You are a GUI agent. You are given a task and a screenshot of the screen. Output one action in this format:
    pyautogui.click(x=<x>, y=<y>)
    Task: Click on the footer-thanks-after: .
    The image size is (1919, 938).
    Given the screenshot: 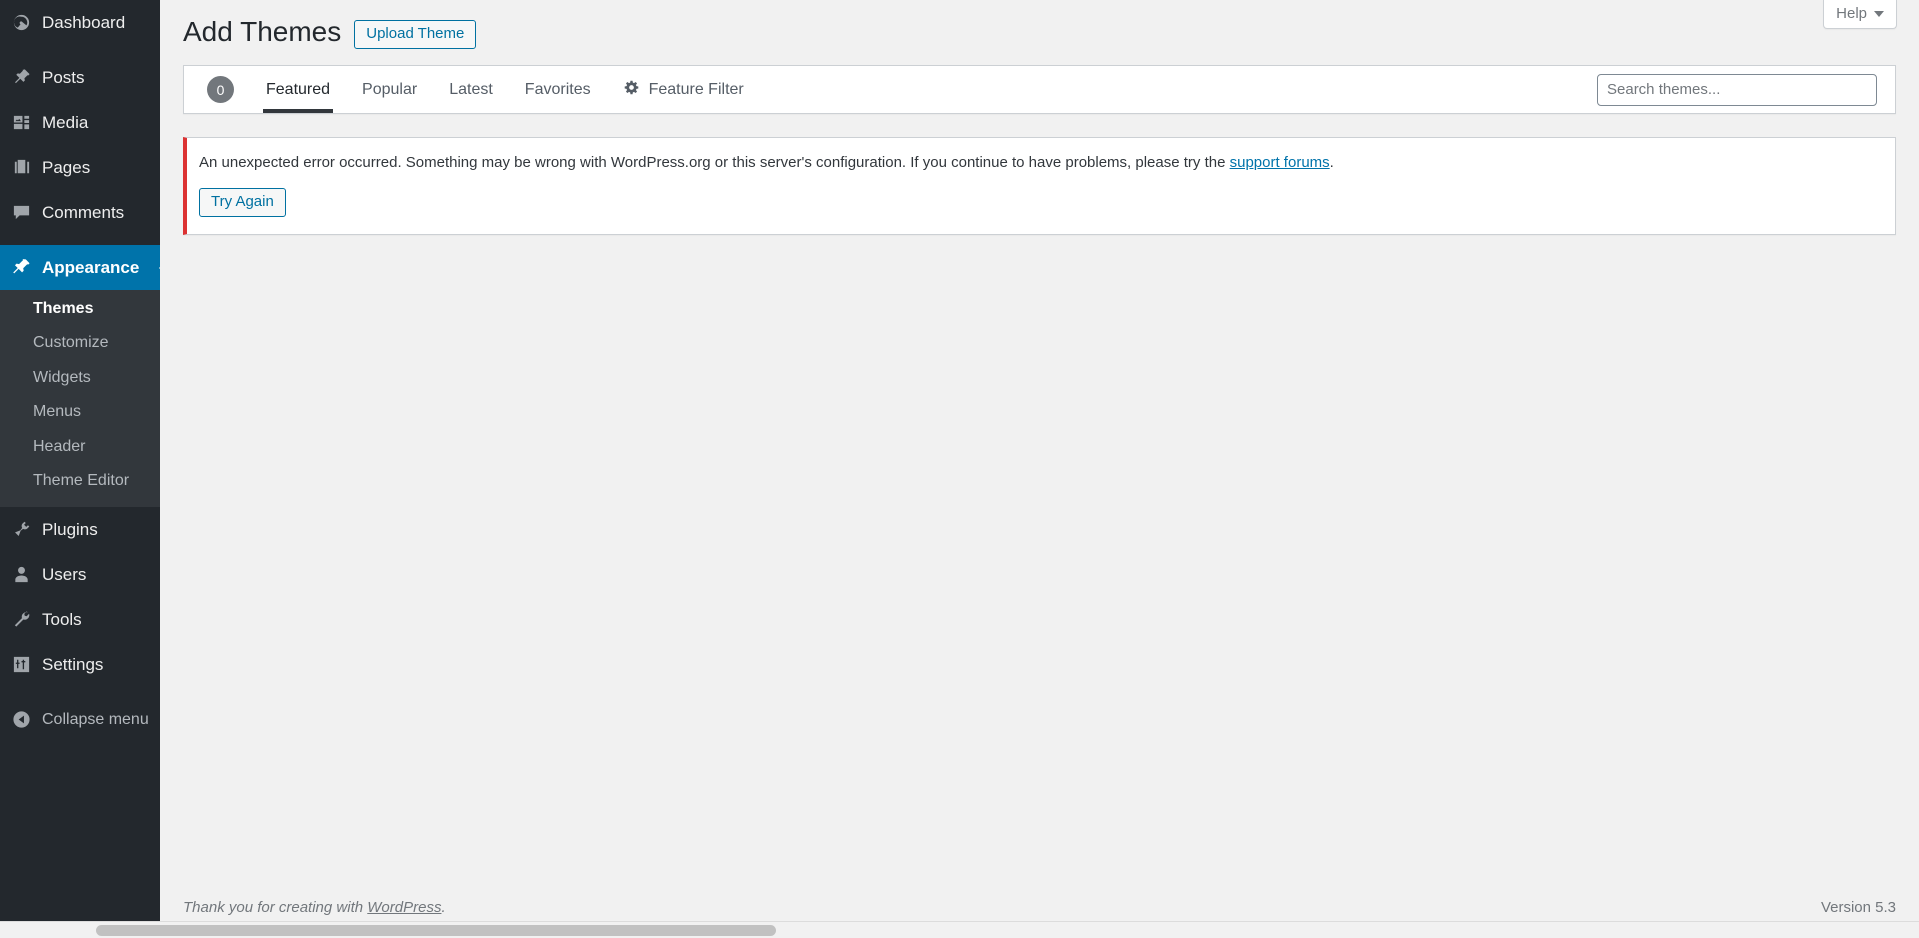 What is the action you would take?
    pyautogui.click(x=443, y=907)
    